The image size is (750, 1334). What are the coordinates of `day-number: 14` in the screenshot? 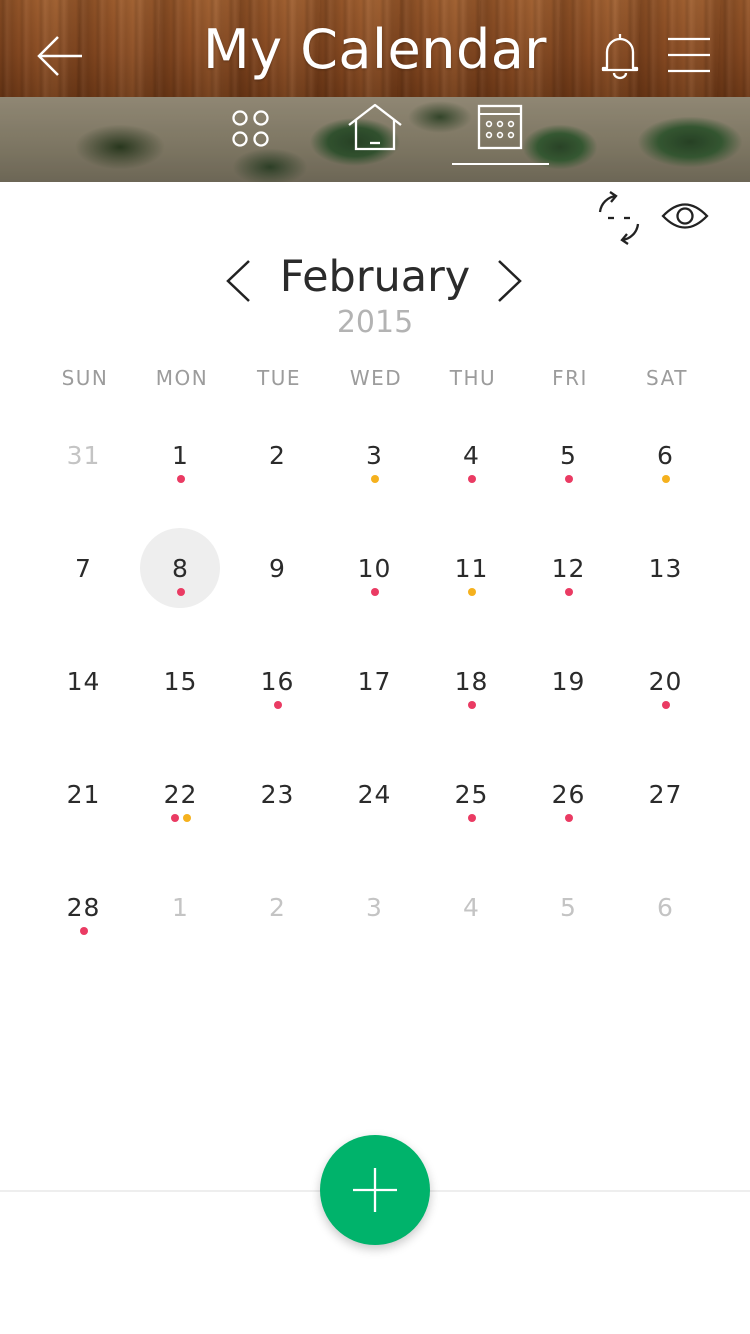 It's located at (83, 681).